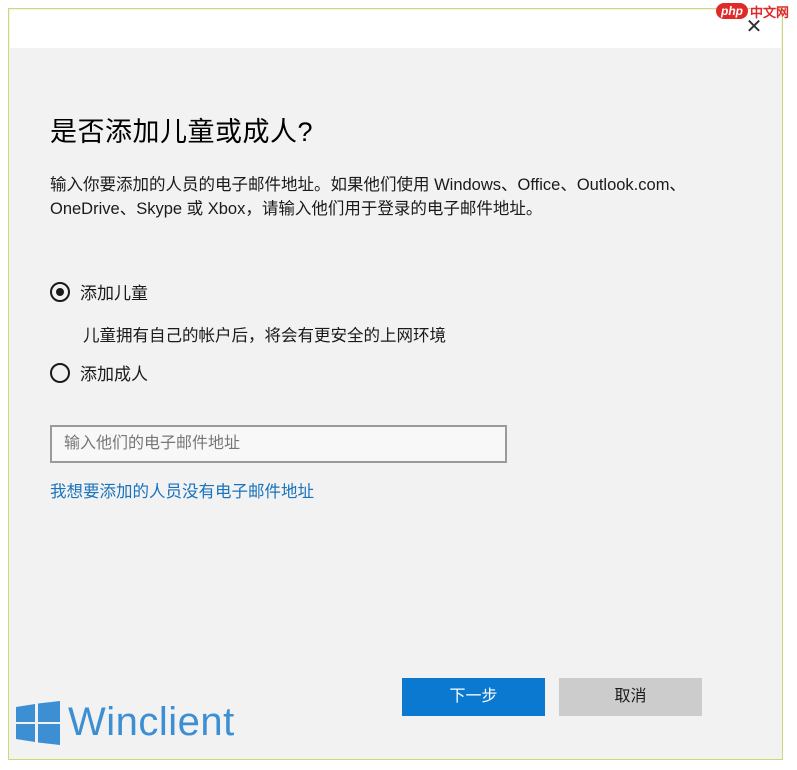 The width and height of the screenshot is (797, 770). I want to click on radio-option-add-child: 添加儿童, so click(99, 291).